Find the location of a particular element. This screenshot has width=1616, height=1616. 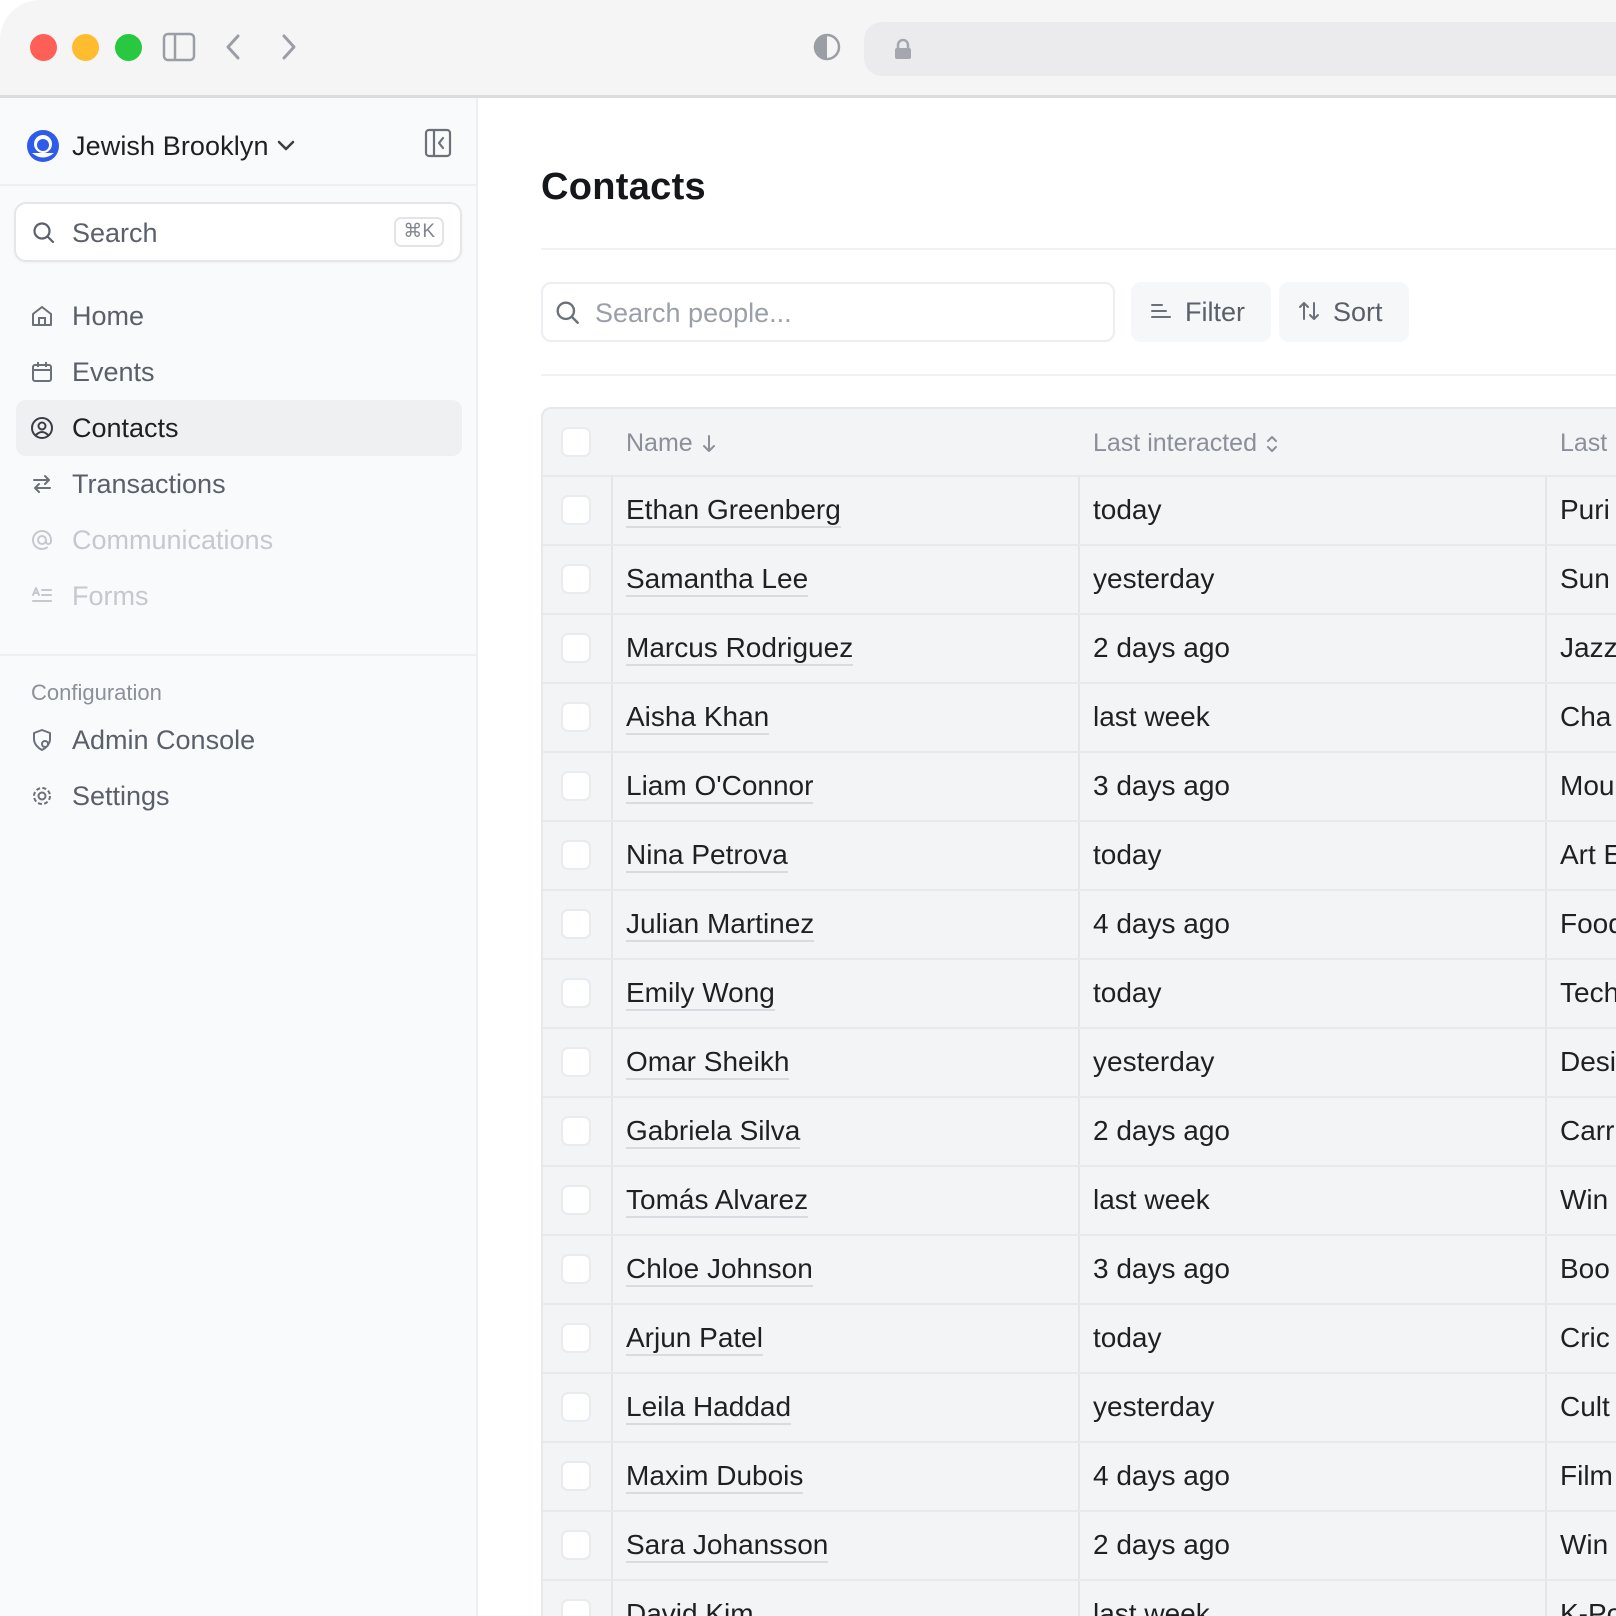

sidebar-search: Search ⌘K is located at coordinates (238, 232).